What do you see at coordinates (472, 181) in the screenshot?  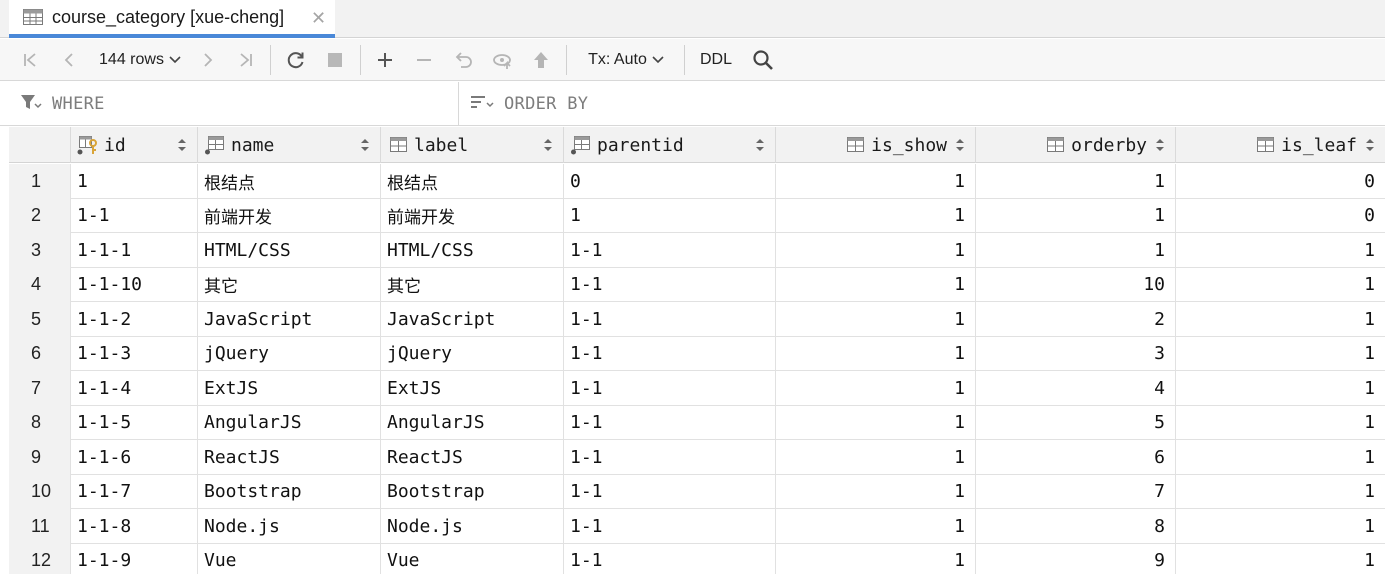 I see `cell-label: 根结点` at bounding box center [472, 181].